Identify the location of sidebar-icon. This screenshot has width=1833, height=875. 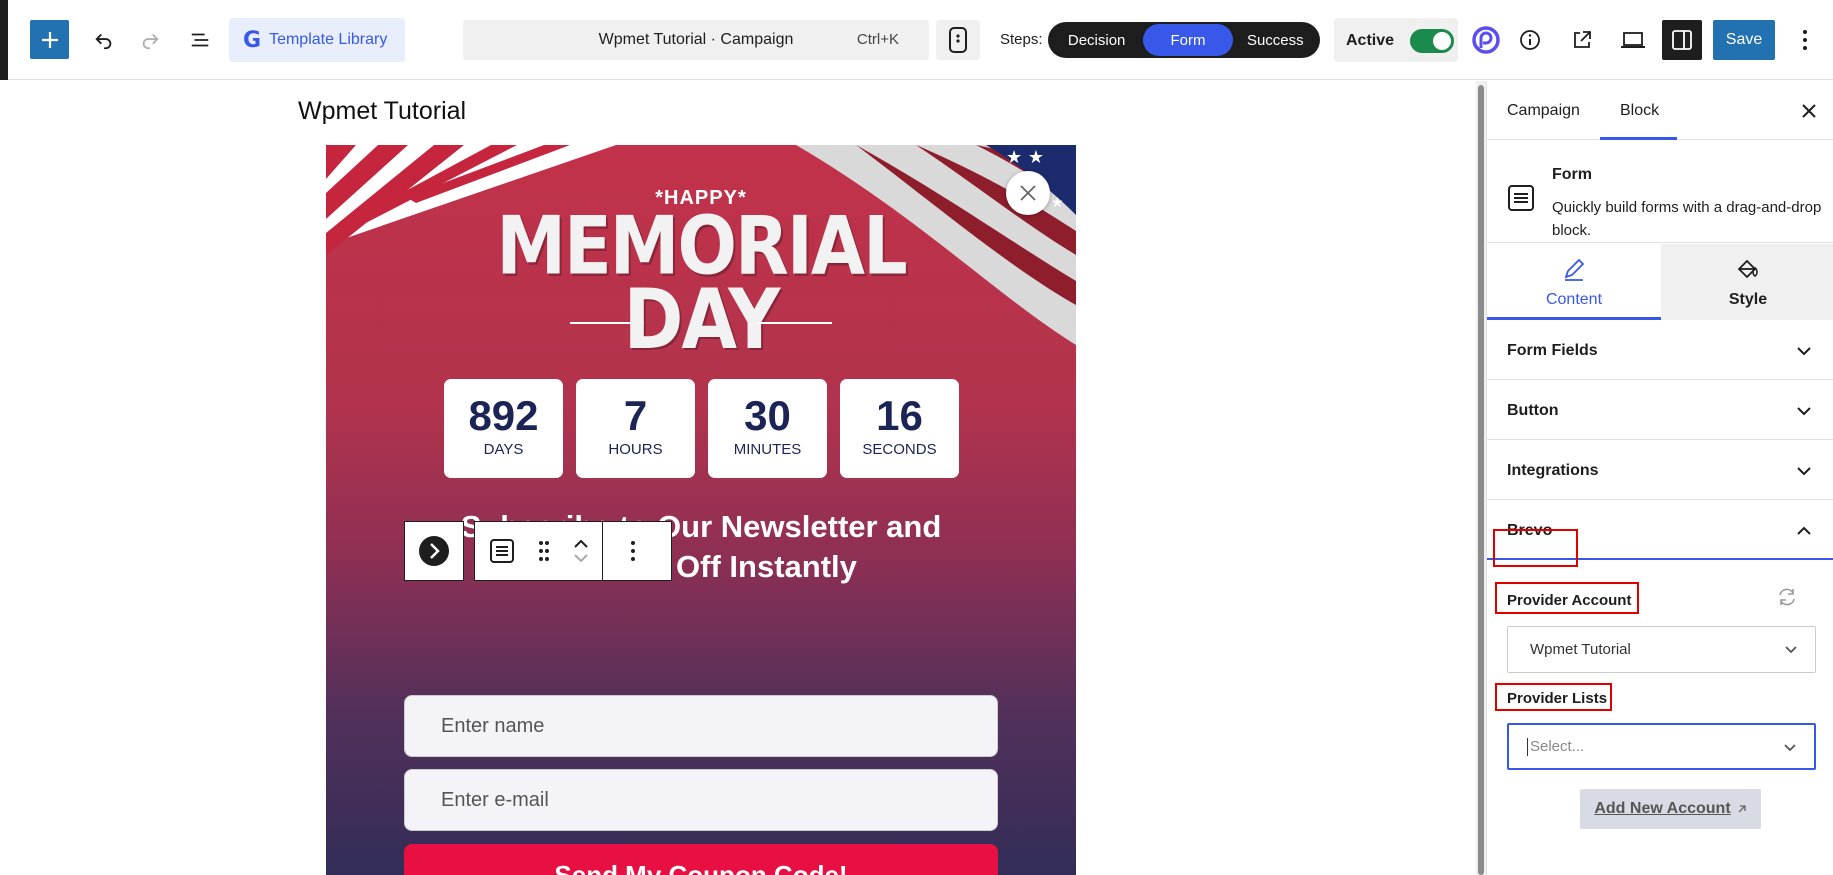
(1682, 40).